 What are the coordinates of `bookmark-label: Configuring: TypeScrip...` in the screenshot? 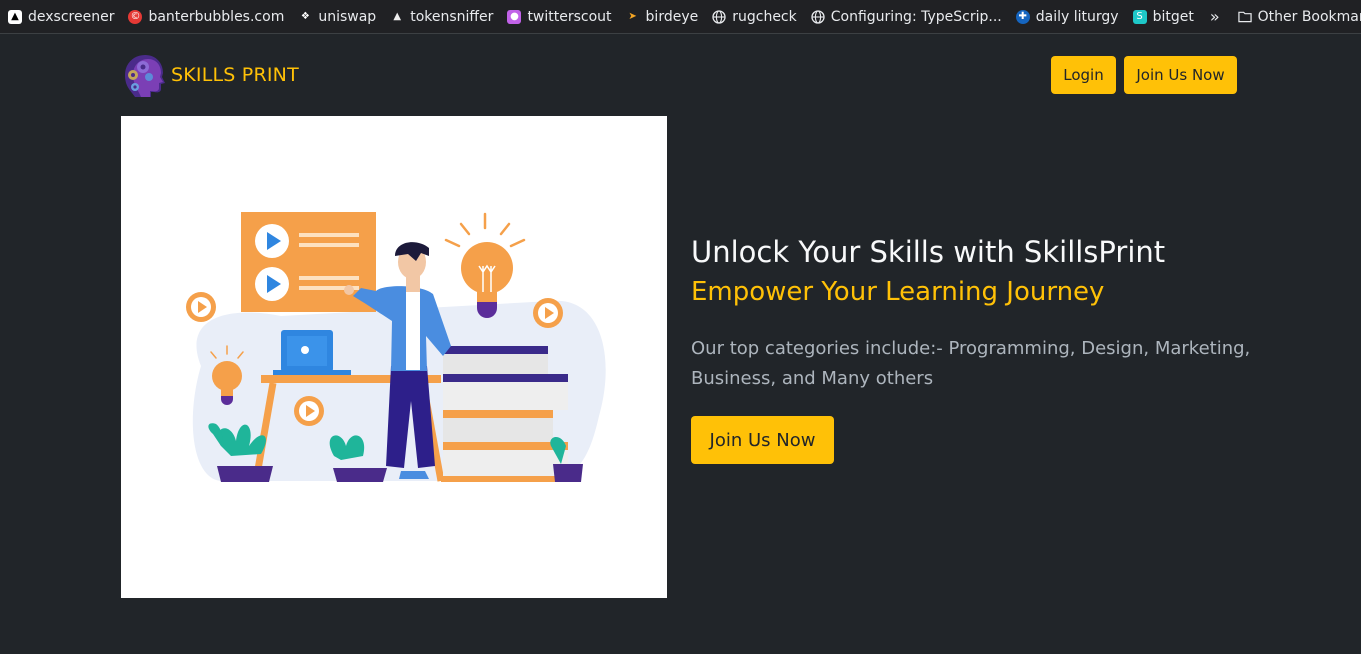 It's located at (916, 16).